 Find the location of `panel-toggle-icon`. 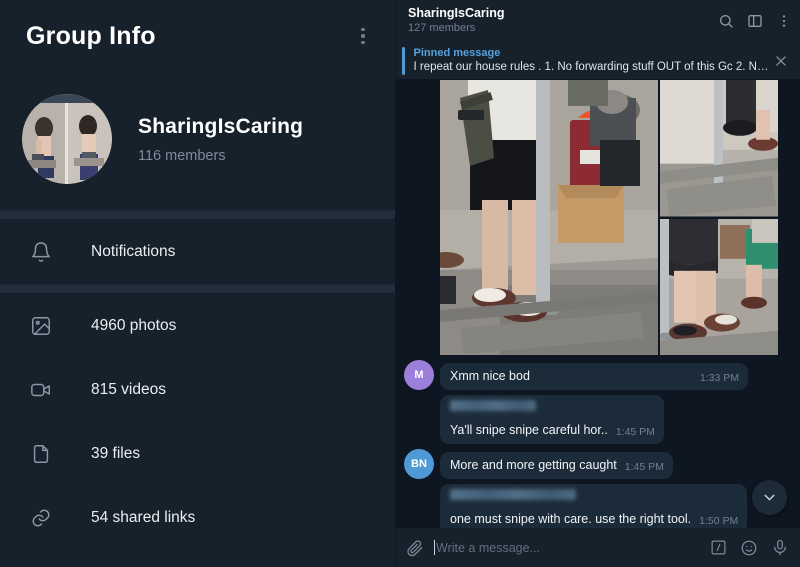

panel-toggle-icon is located at coordinates (755, 21).